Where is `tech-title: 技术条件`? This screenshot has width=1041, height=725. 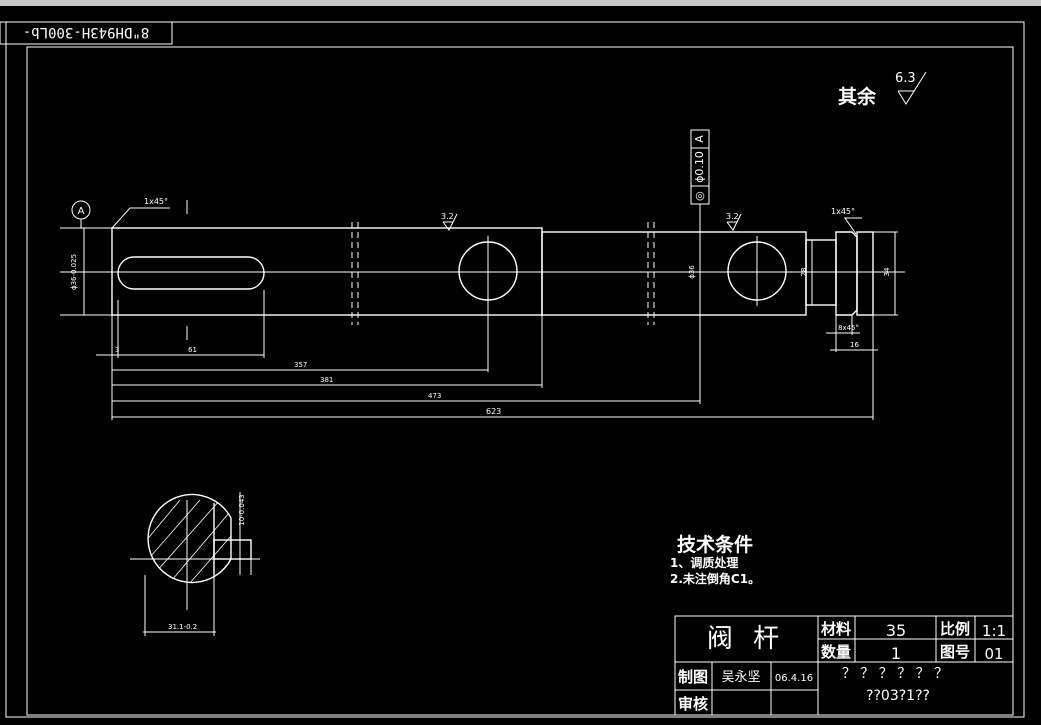
tech-title: 技术条件 is located at coordinates (715, 544).